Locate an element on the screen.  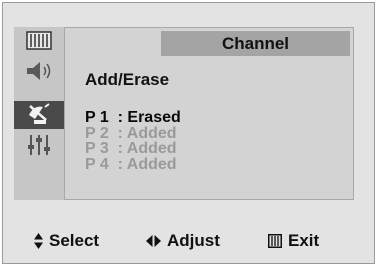
menu-item-sound is located at coordinates (39, 71).